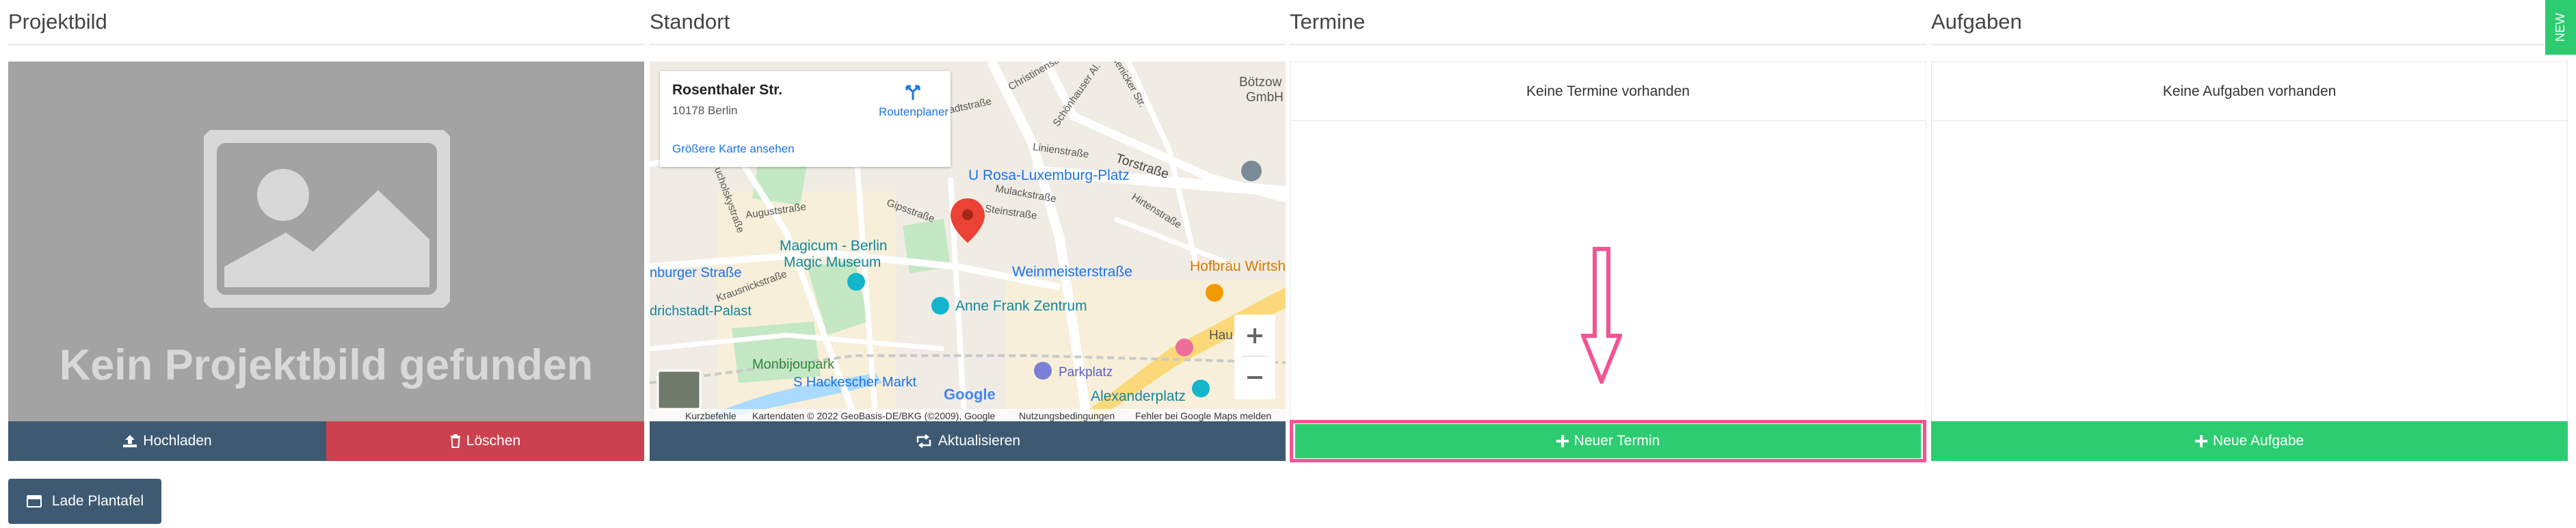 This screenshot has height=528, width=2576. Describe the element at coordinates (793, 365) in the screenshot. I see `map-place-label: Monbijoupark` at that location.